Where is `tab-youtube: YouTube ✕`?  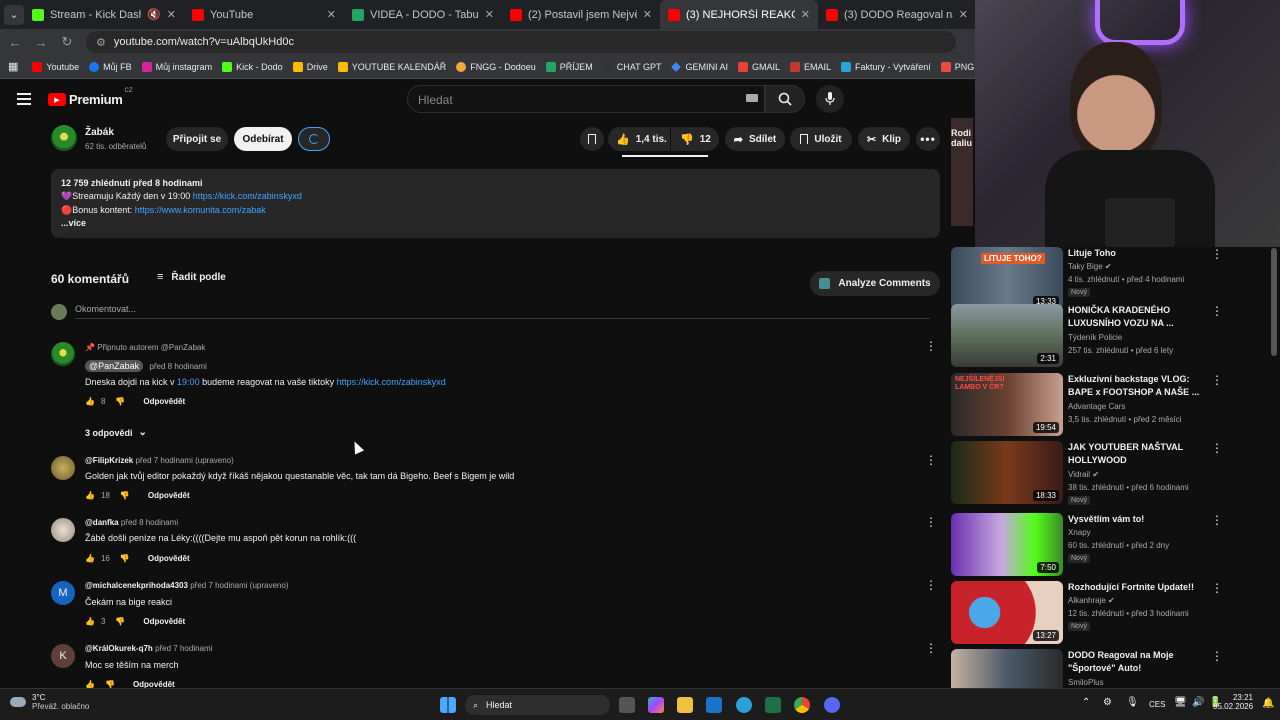
tab-youtube: YouTube ✕ is located at coordinates (264, 14).